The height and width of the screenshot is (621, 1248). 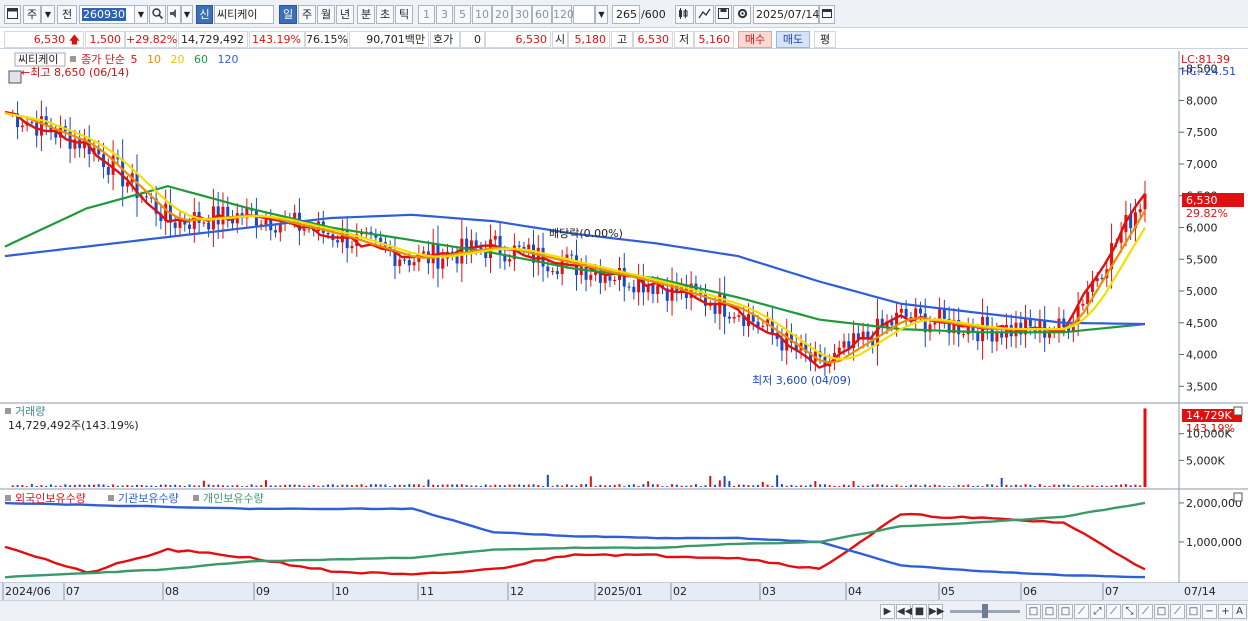 I want to click on zoom-out-icon: −, so click(x=1209, y=611).